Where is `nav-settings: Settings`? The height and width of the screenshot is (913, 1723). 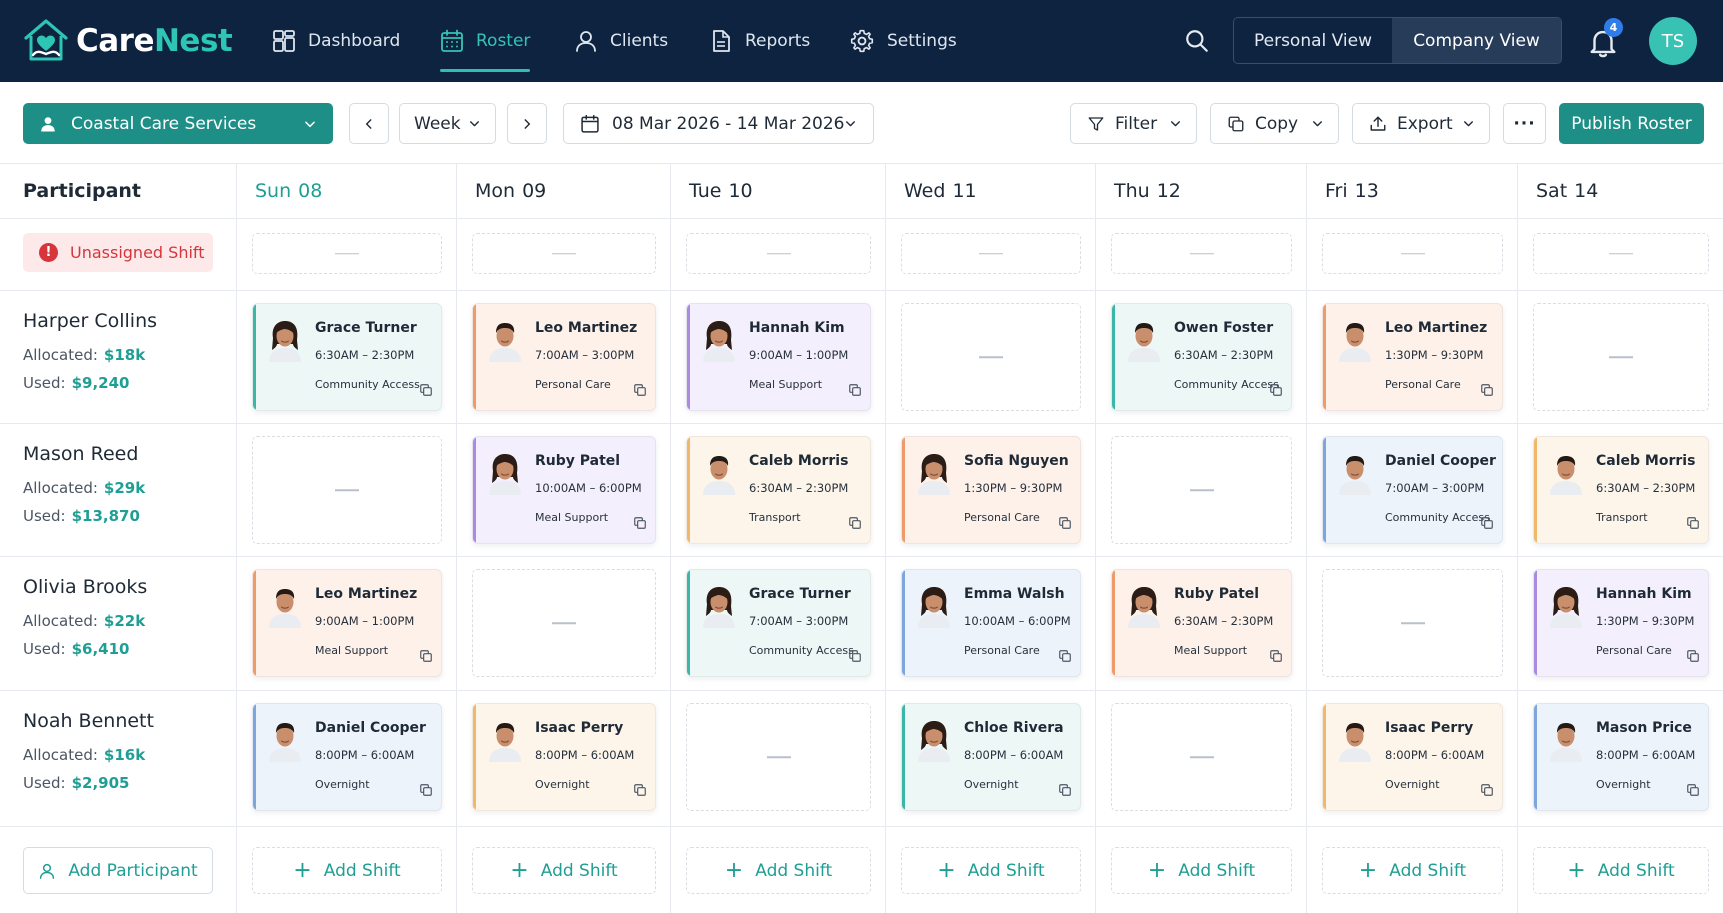 nav-settings: Settings is located at coordinates (903, 41).